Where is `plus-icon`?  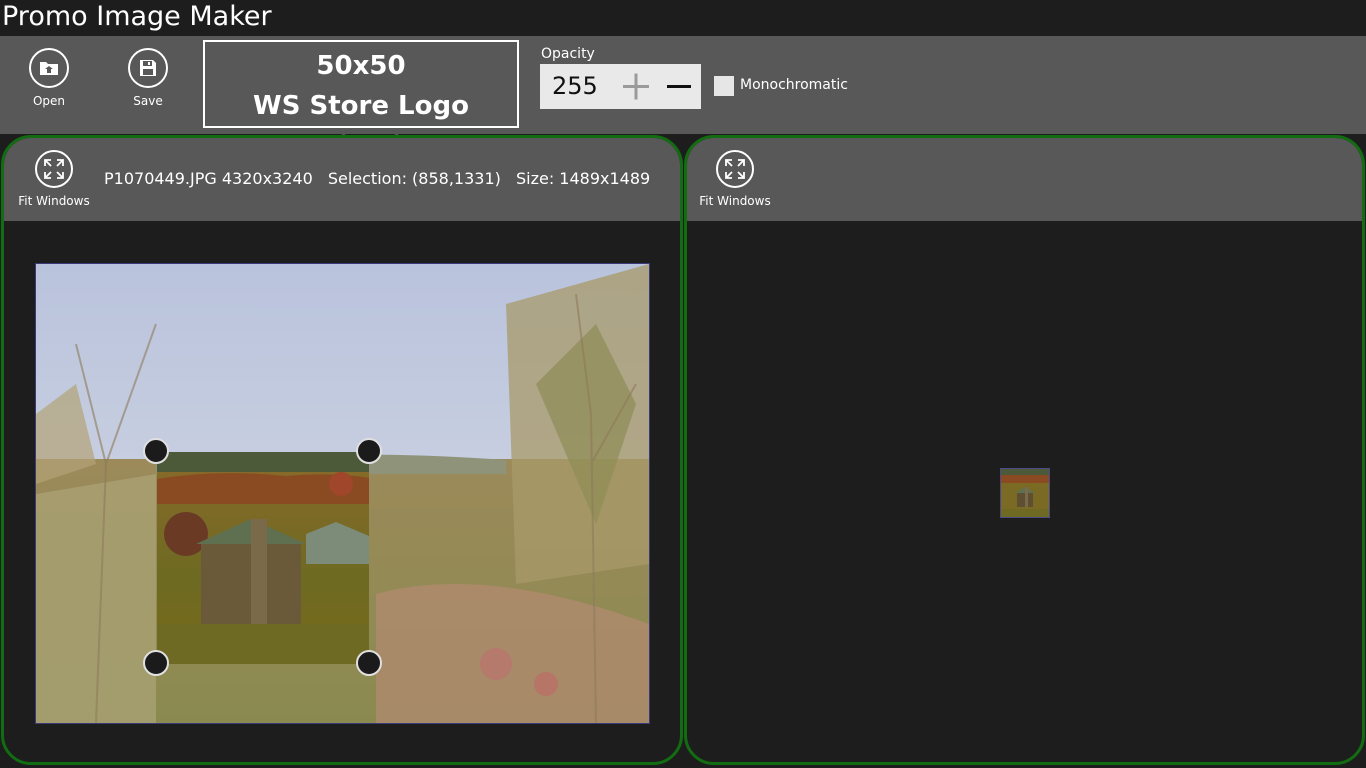 plus-icon is located at coordinates (636, 86).